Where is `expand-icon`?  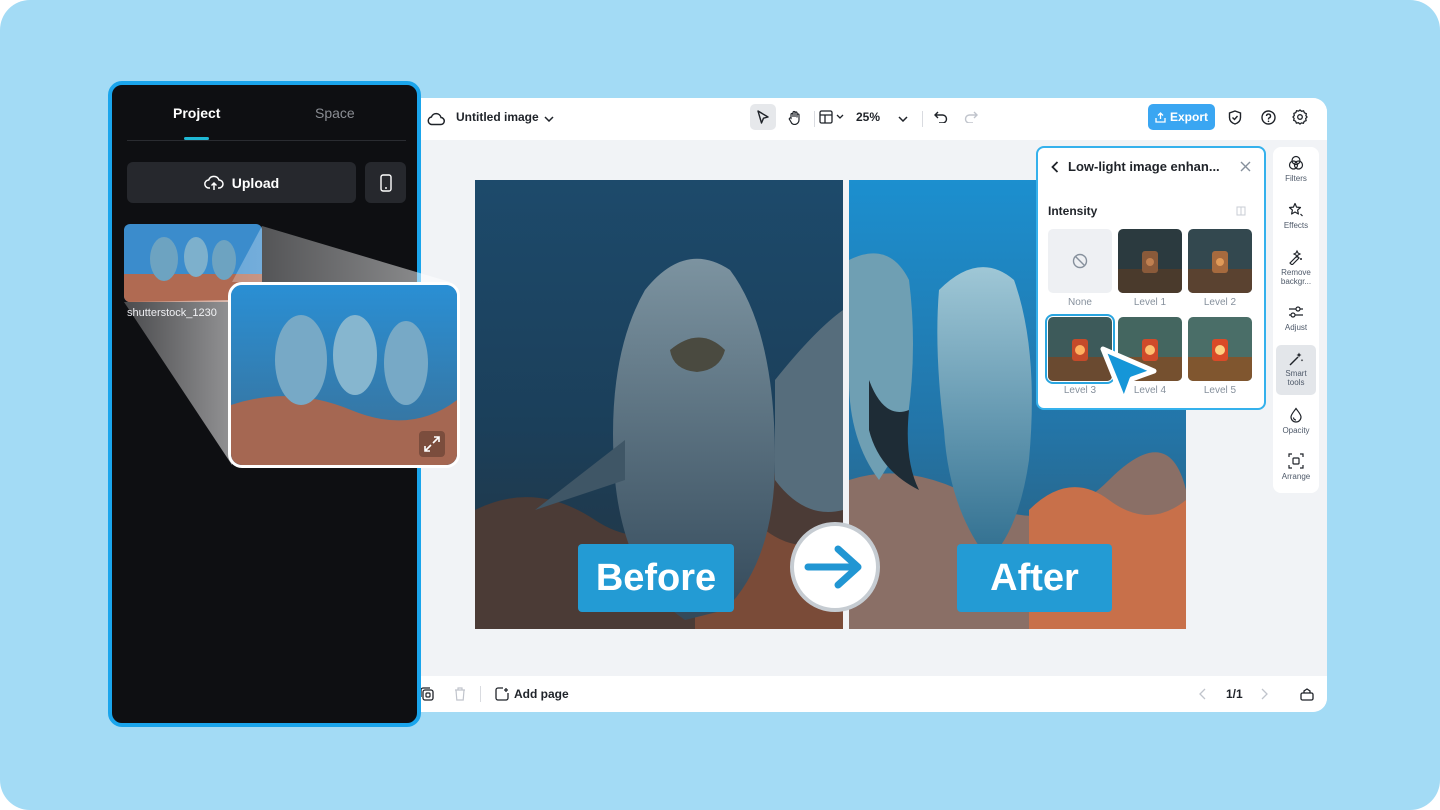 expand-icon is located at coordinates (432, 446).